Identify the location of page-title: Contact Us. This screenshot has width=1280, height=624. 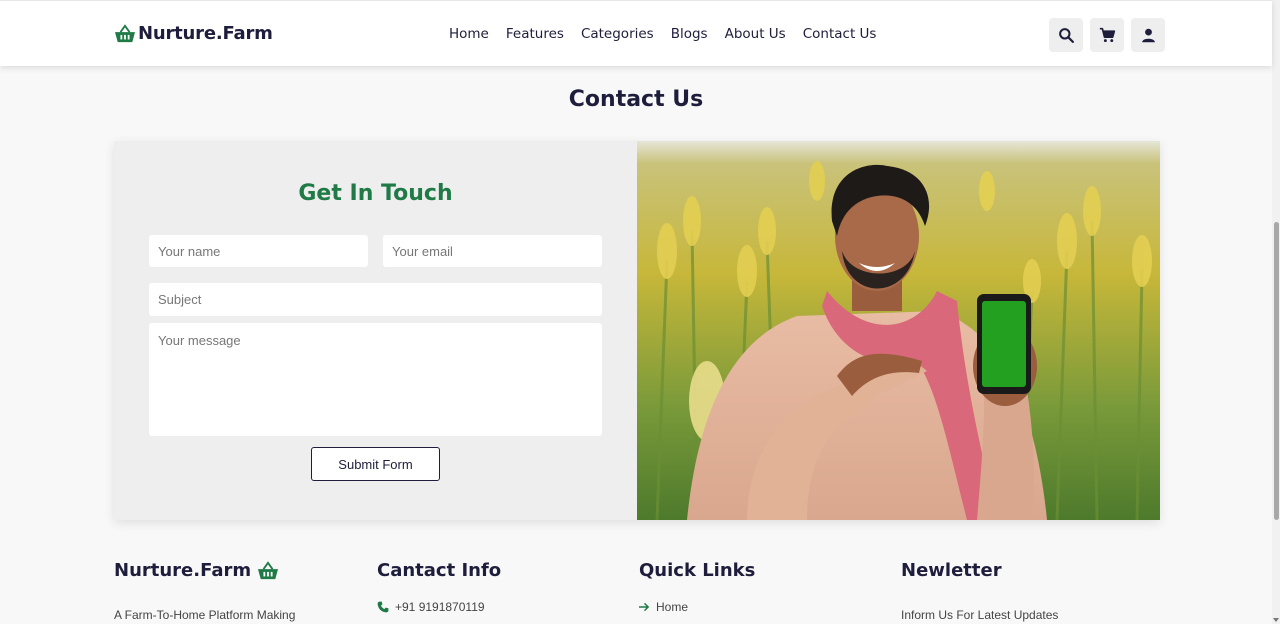
(636, 99).